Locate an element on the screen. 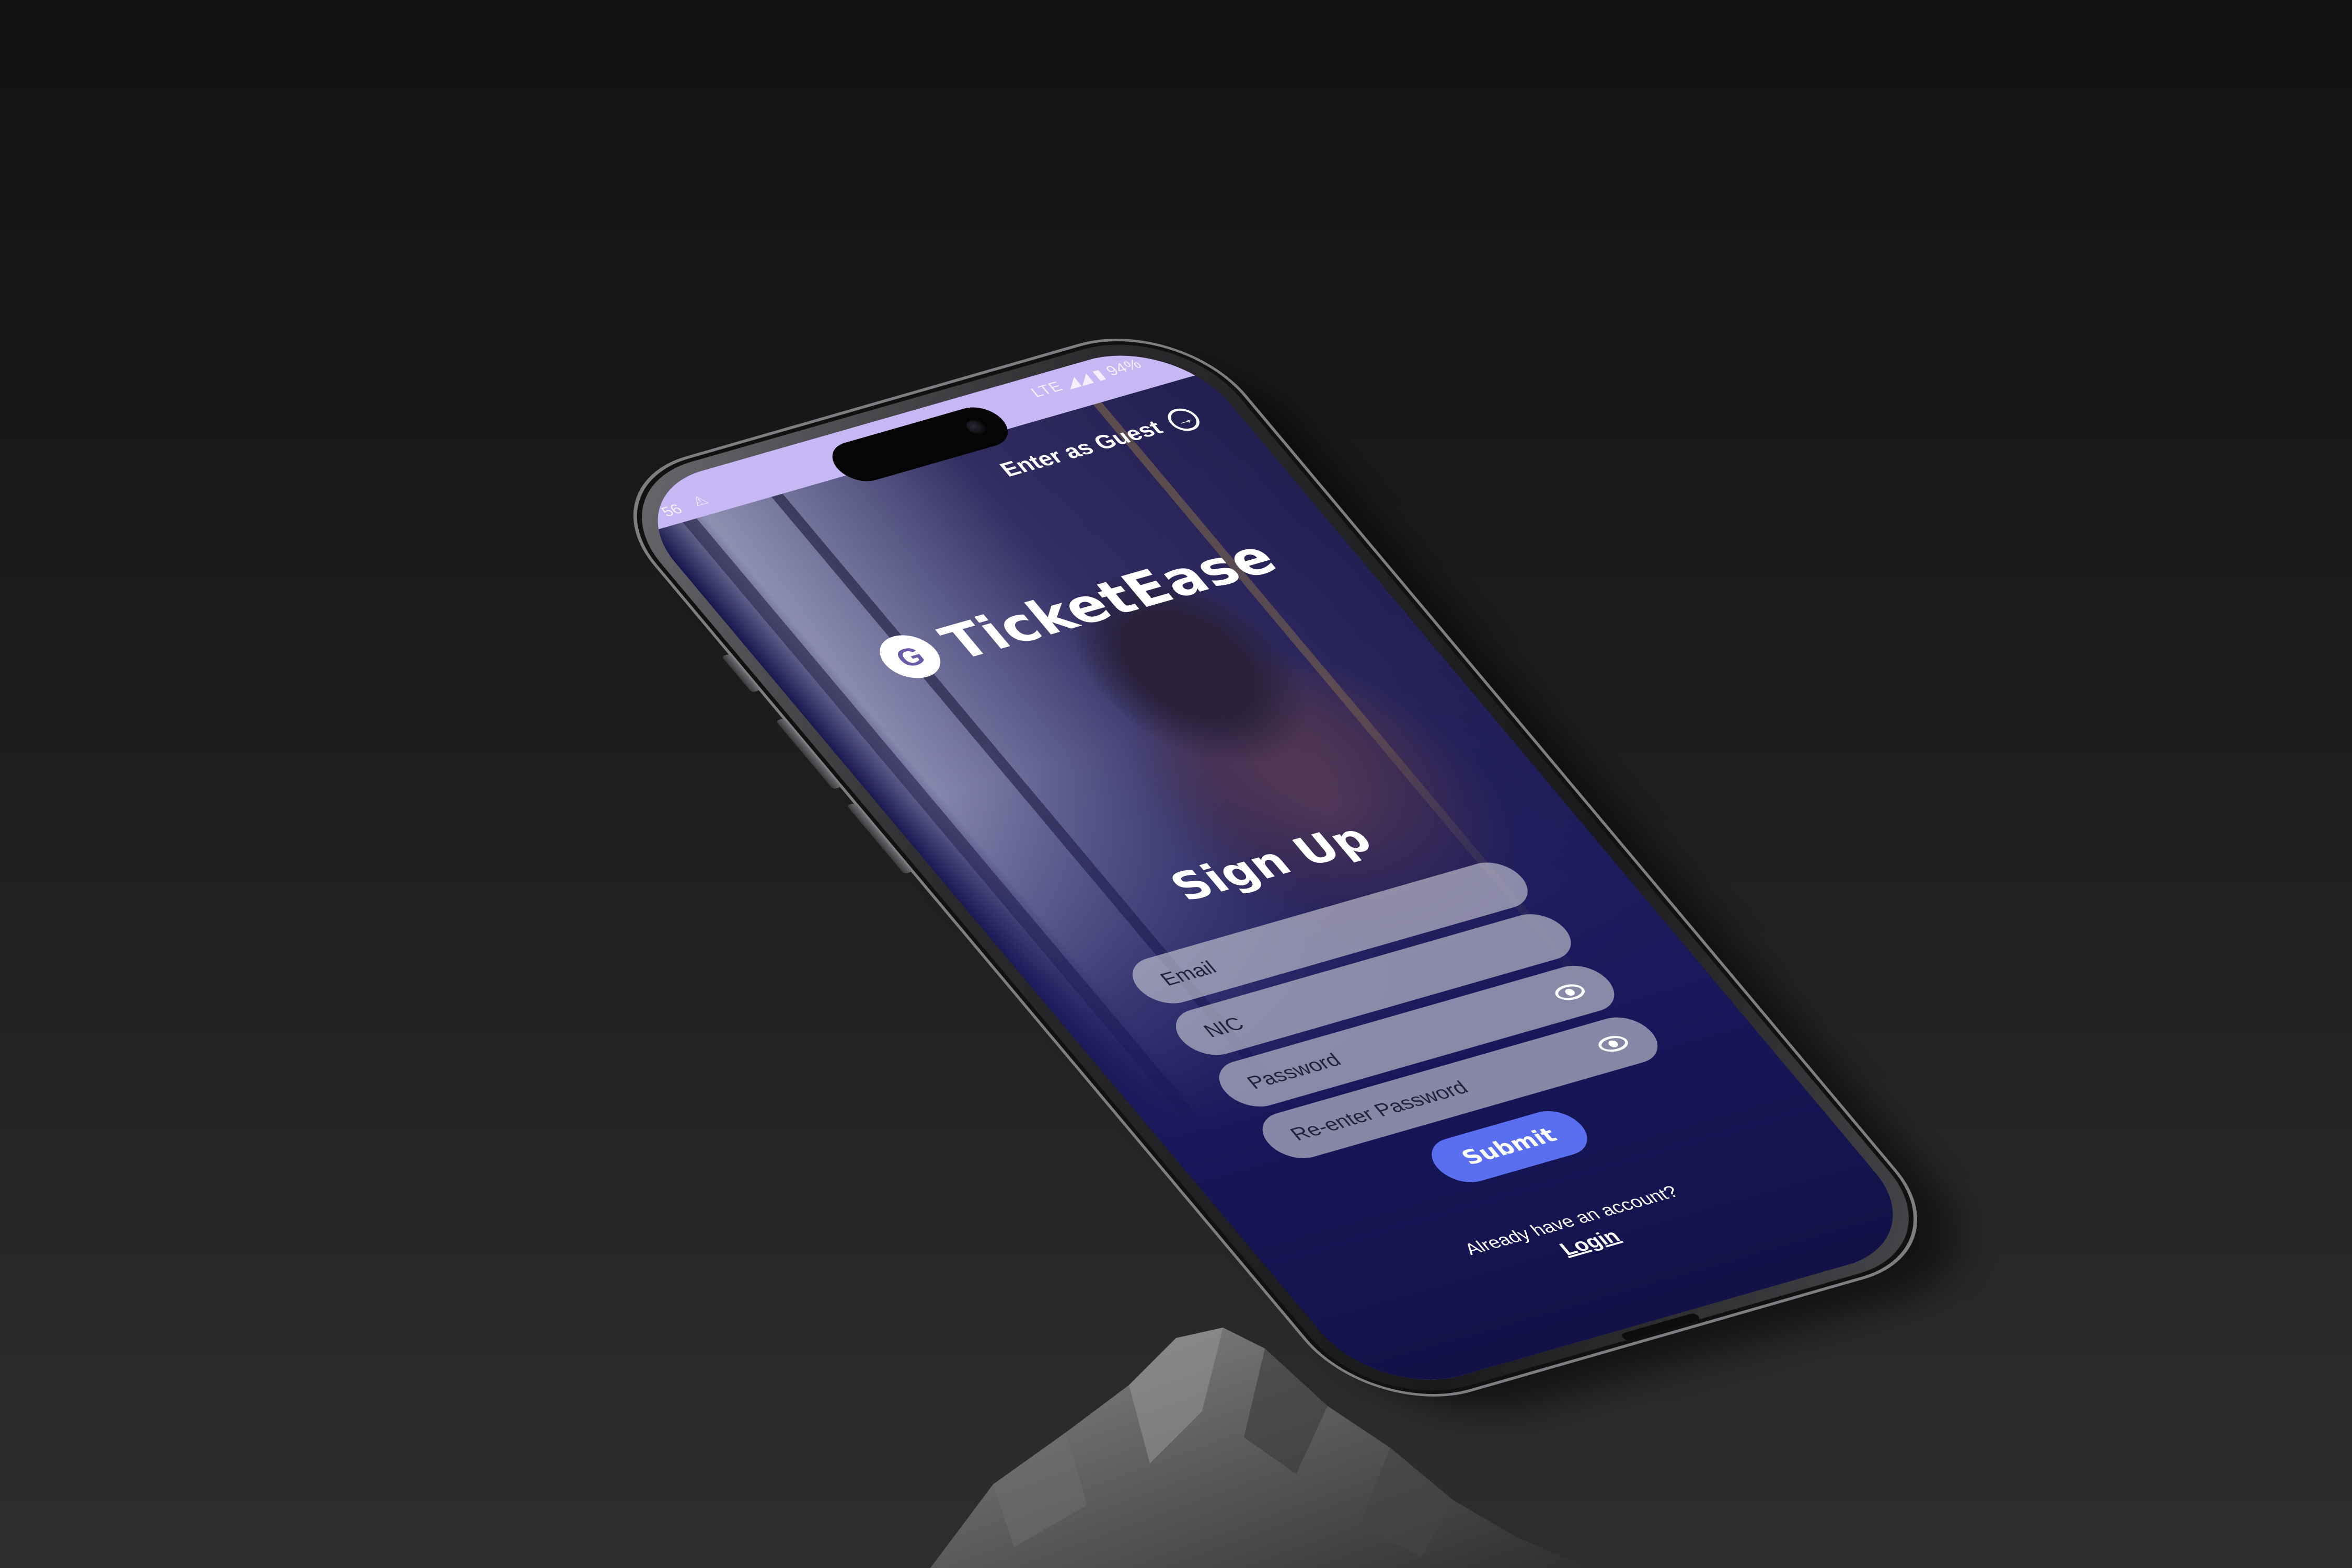  signal-icon: ◢◢ is located at coordinates (1078, 381).